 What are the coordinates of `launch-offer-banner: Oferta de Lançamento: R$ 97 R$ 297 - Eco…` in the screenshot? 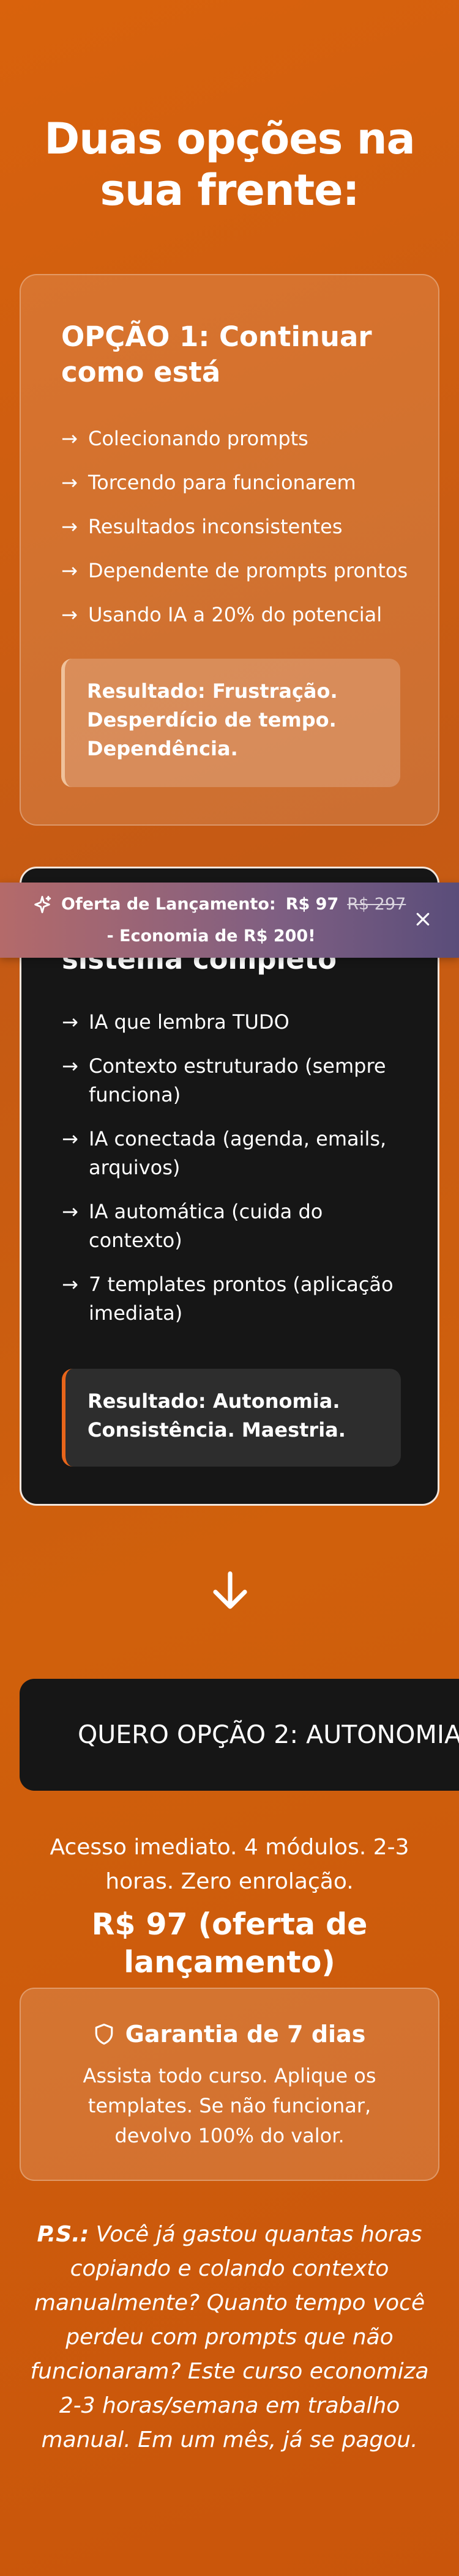 It's located at (229, 920).